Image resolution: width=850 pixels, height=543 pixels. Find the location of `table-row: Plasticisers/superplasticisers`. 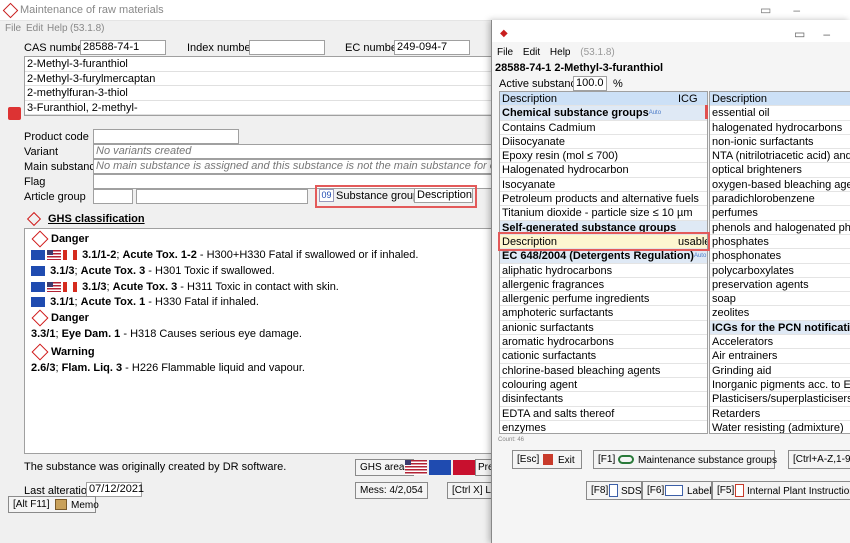

table-row: Plasticisers/superplasticisers is located at coordinates (780, 399).